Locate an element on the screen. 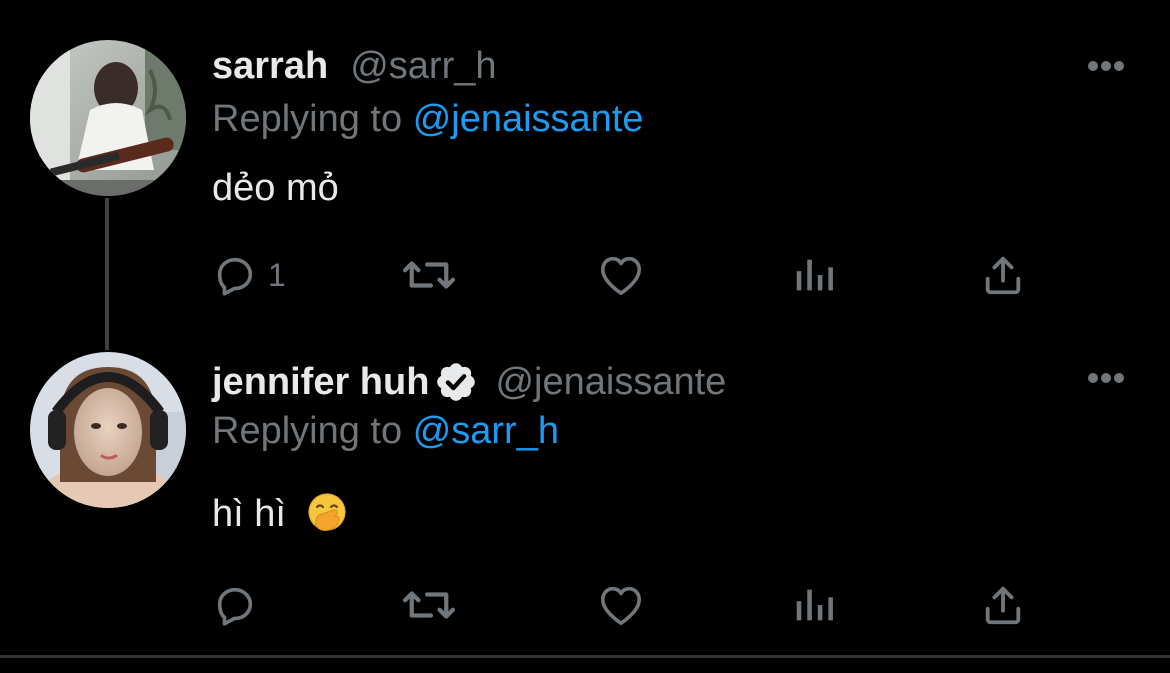 This screenshot has width=1170, height=673. display-name: sarrah is located at coordinates (270, 66).